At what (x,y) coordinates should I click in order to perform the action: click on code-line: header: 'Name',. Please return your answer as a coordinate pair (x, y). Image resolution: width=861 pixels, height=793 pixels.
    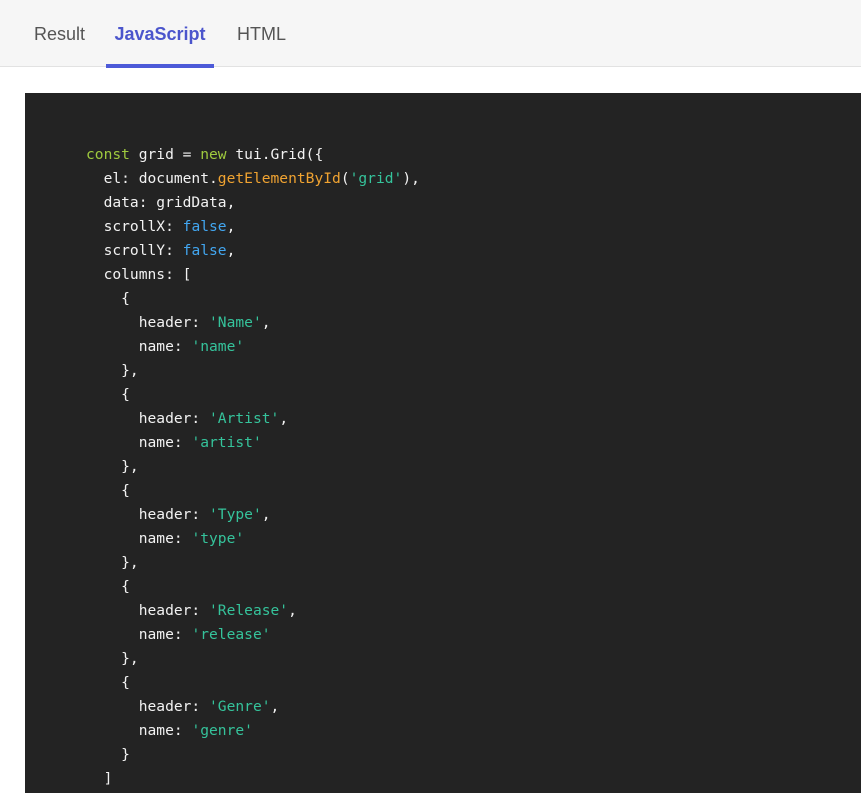
    Looking at the image, I should click on (253, 323).